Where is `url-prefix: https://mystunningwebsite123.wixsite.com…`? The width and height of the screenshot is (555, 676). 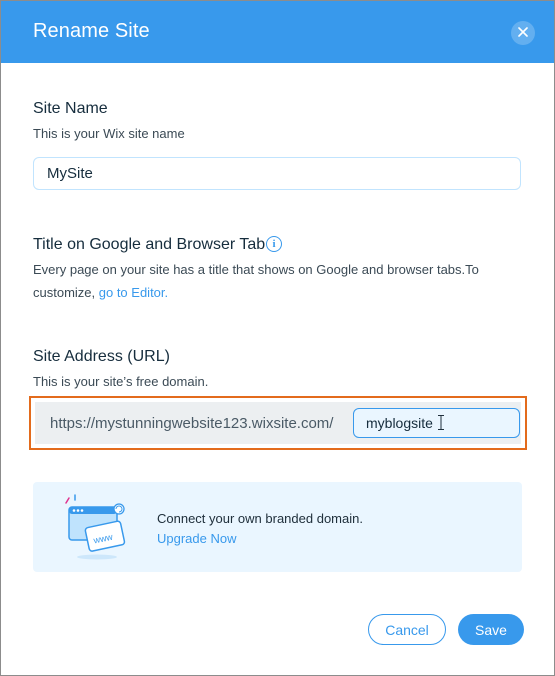 url-prefix: https://mystunningwebsite123.wixsite.com… is located at coordinates (192, 423).